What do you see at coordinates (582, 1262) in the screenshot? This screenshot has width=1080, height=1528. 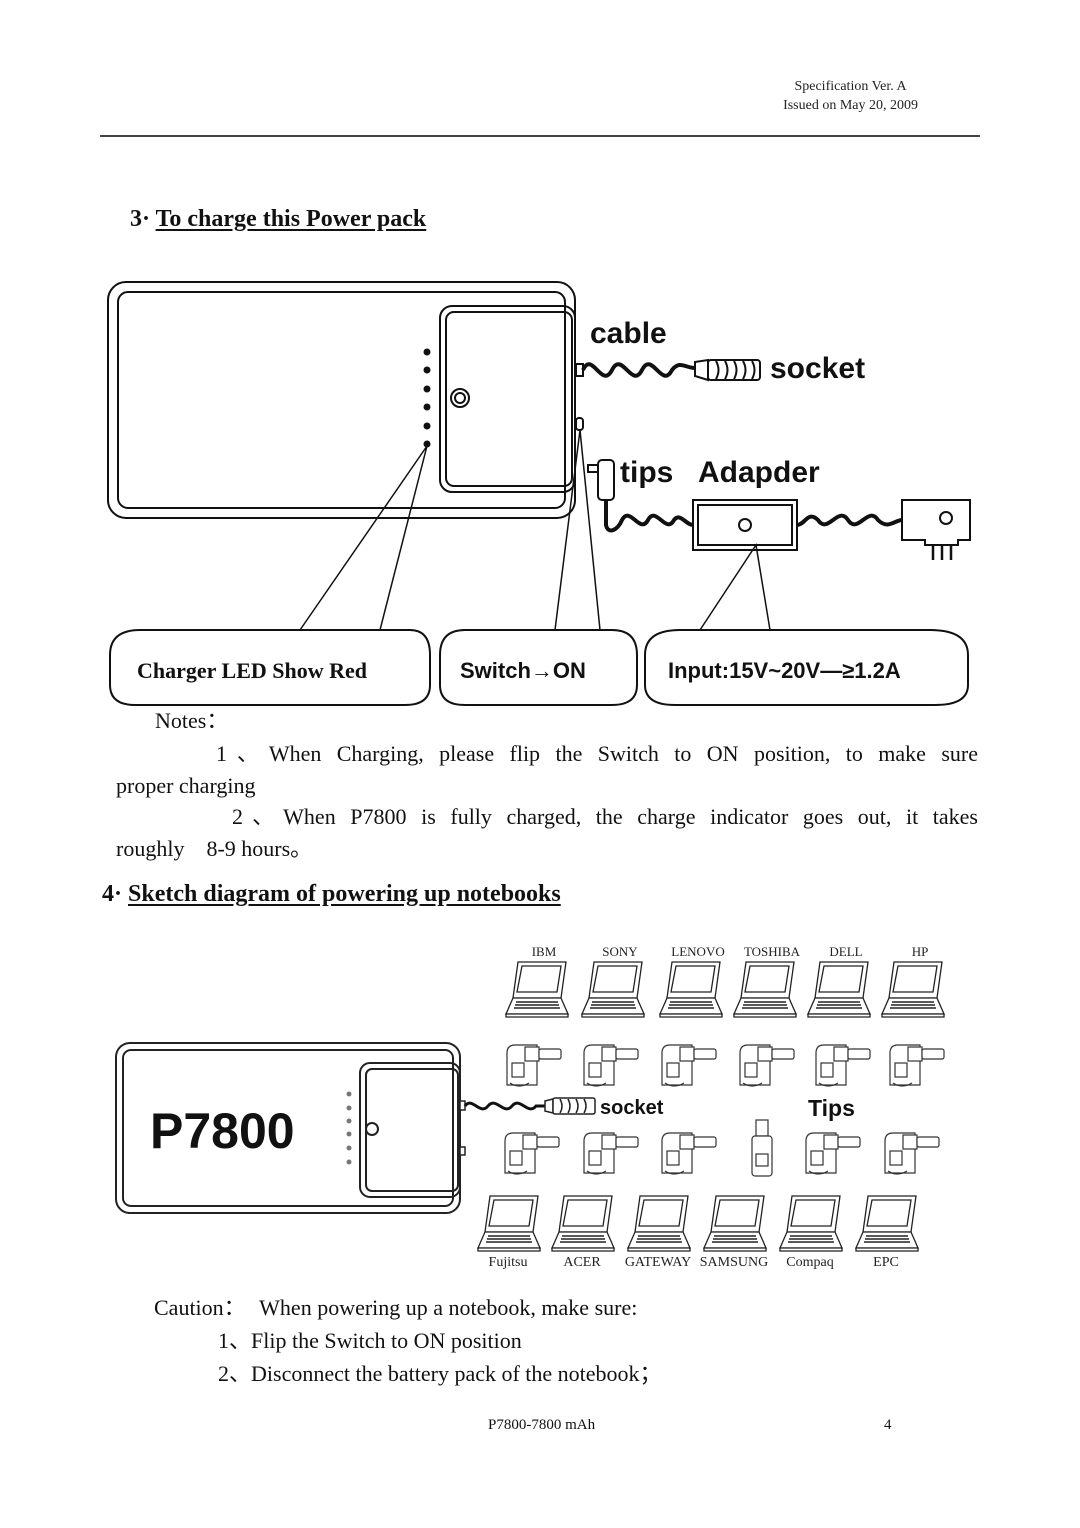 I see `brand-label: ACER` at bounding box center [582, 1262].